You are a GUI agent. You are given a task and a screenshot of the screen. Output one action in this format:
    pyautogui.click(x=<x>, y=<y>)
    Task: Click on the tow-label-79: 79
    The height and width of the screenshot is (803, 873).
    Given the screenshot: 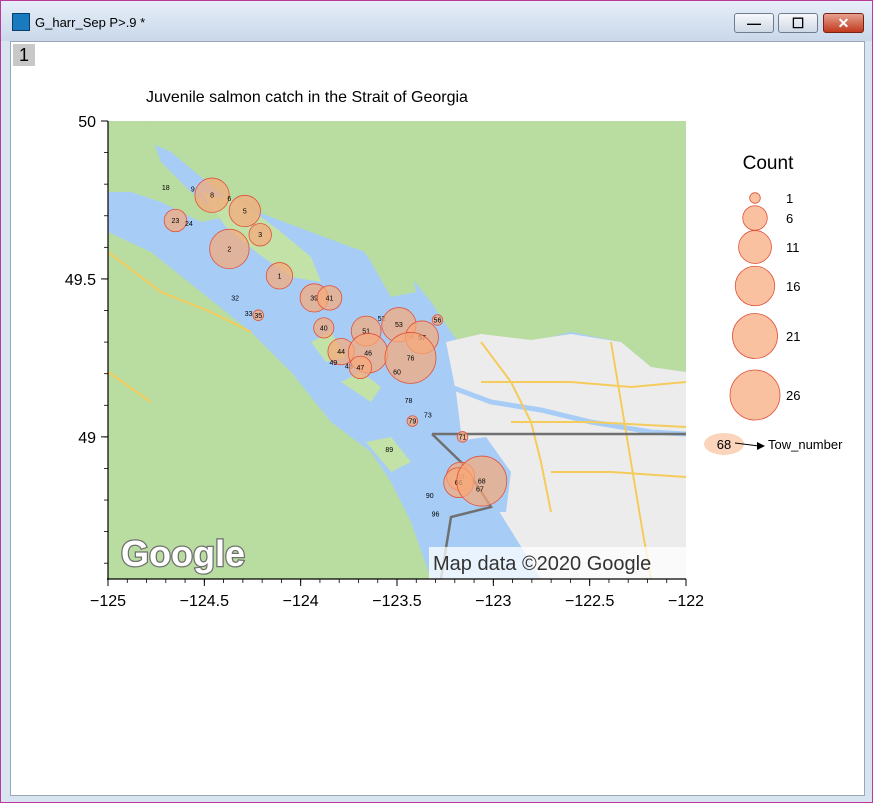 What is the action you would take?
    pyautogui.click(x=413, y=422)
    